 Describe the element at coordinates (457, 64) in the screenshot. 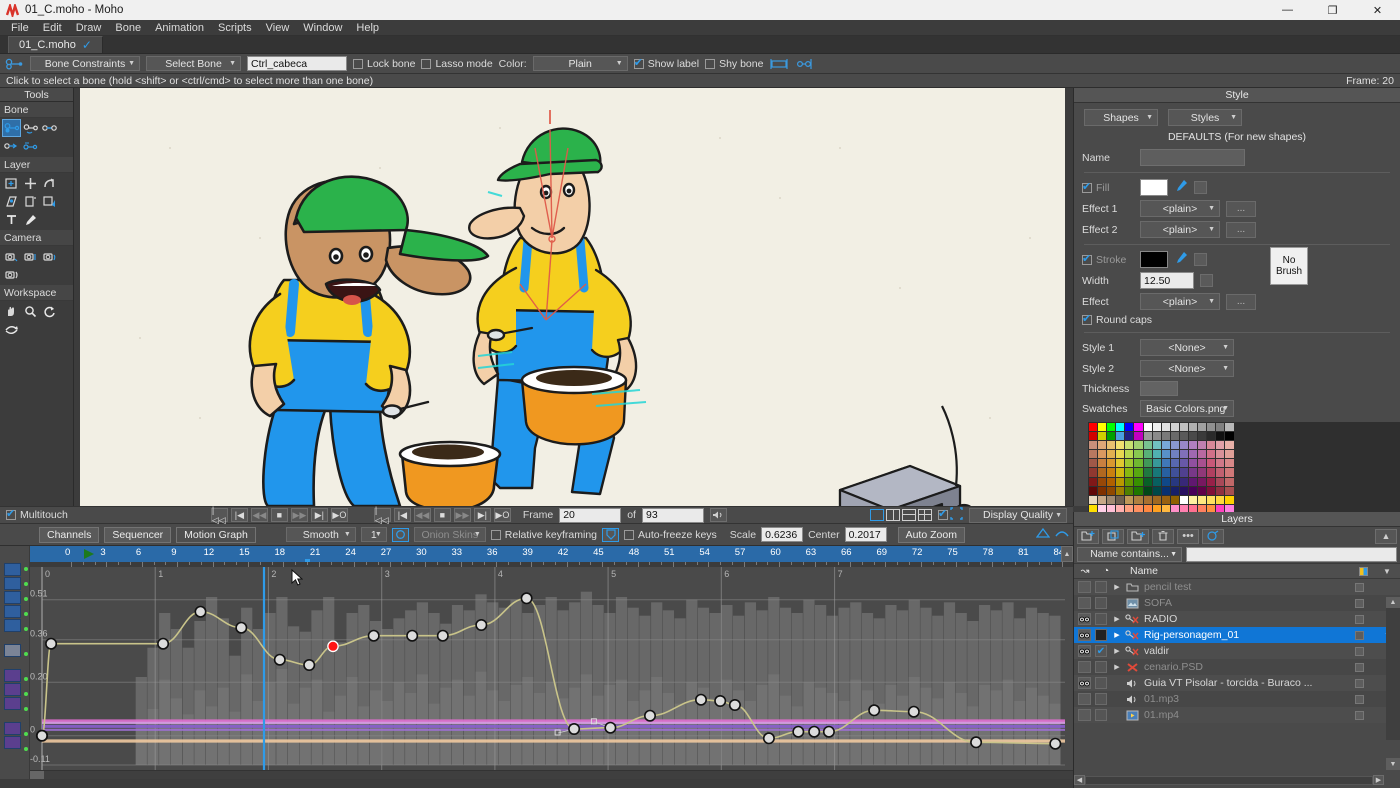

I see `lasso-mode-checkbox: Lasso mode` at that location.